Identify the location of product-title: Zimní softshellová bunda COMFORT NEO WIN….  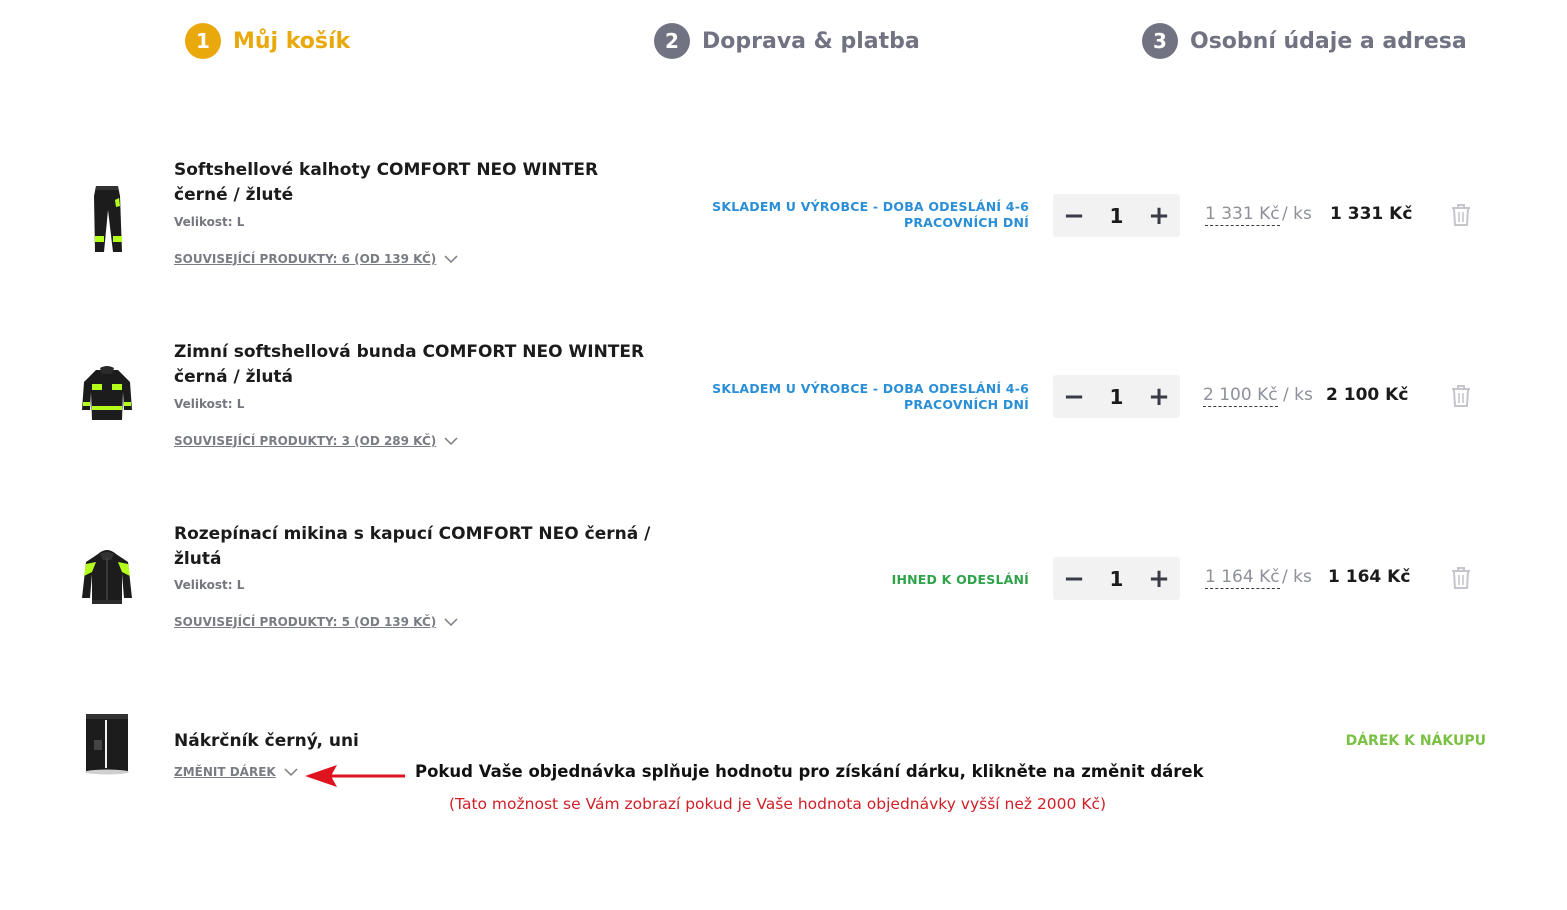
(414, 365).